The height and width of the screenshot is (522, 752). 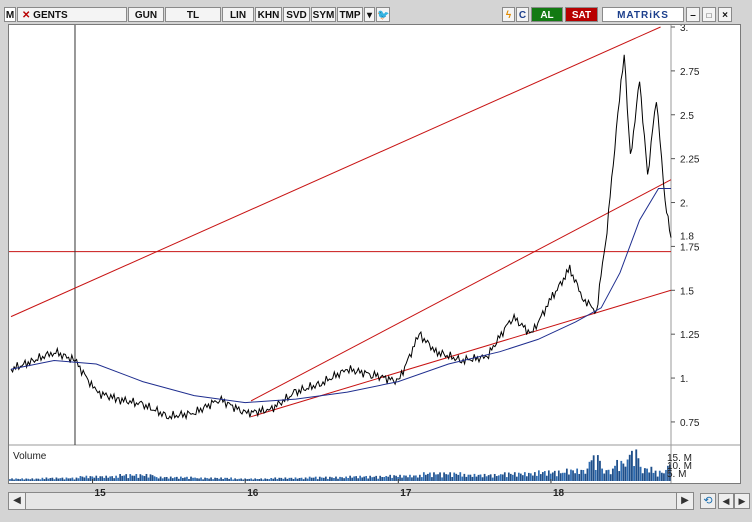 I want to click on sync-icon: ⟲, so click(x=708, y=501).